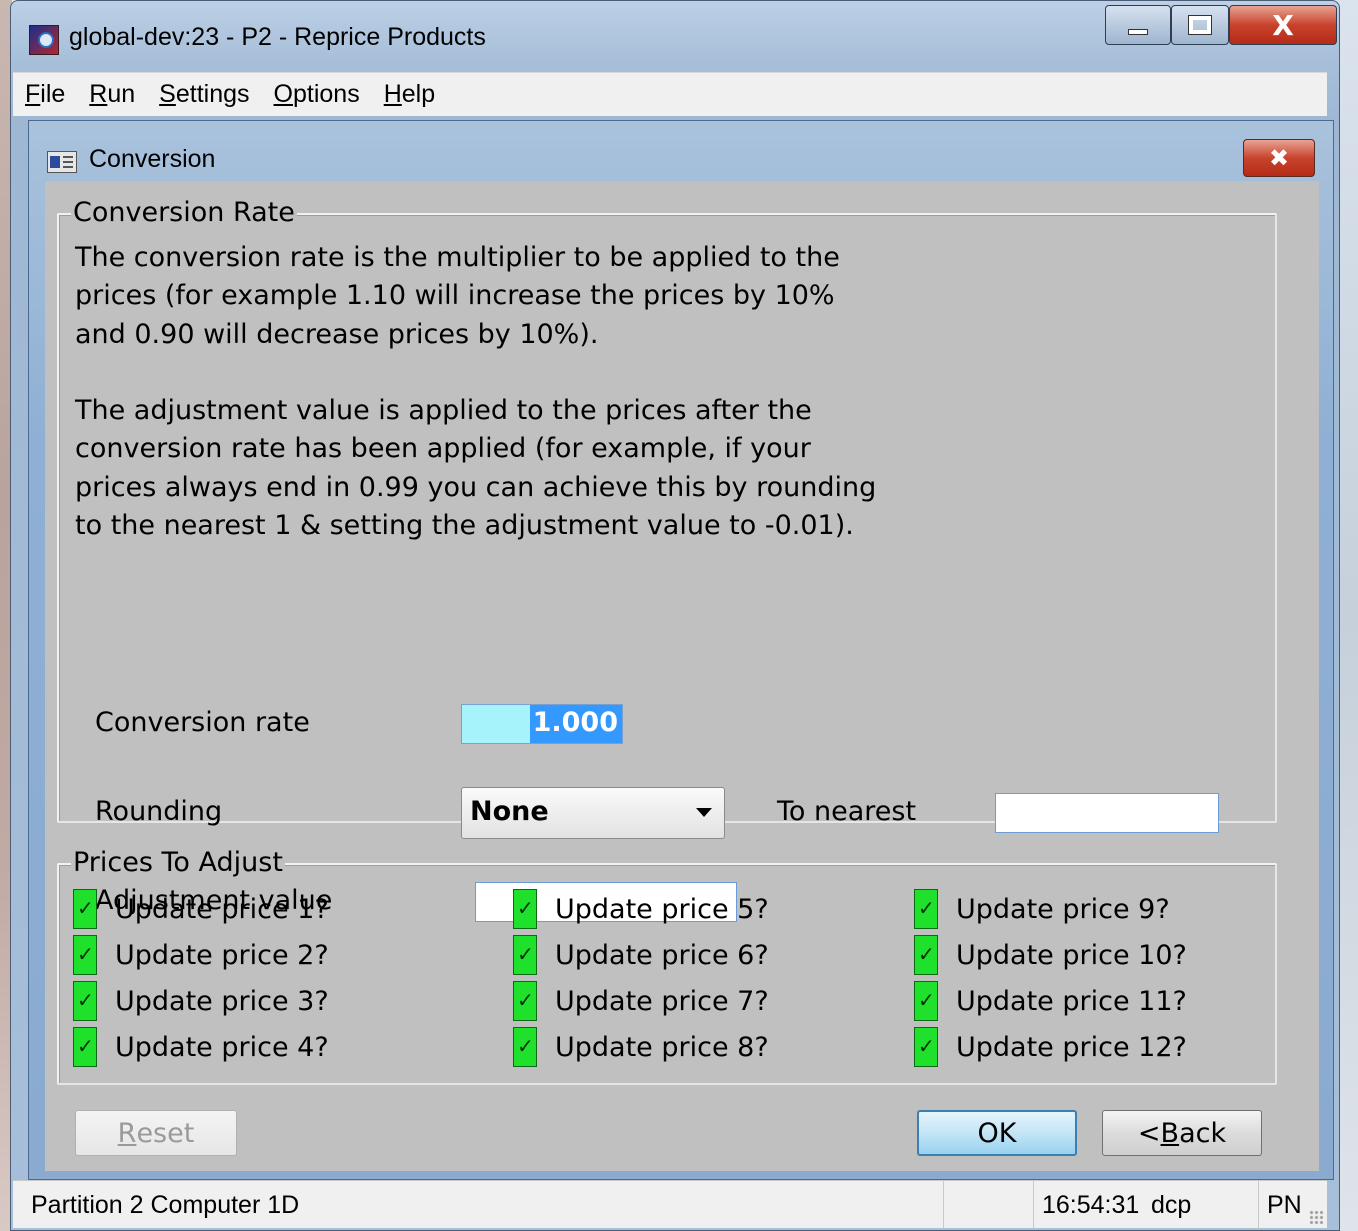 This screenshot has height=1231, width=1358. Describe the element at coordinates (542, 724) in the screenshot. I see `conversion-rate-input: 1.000` at that location.